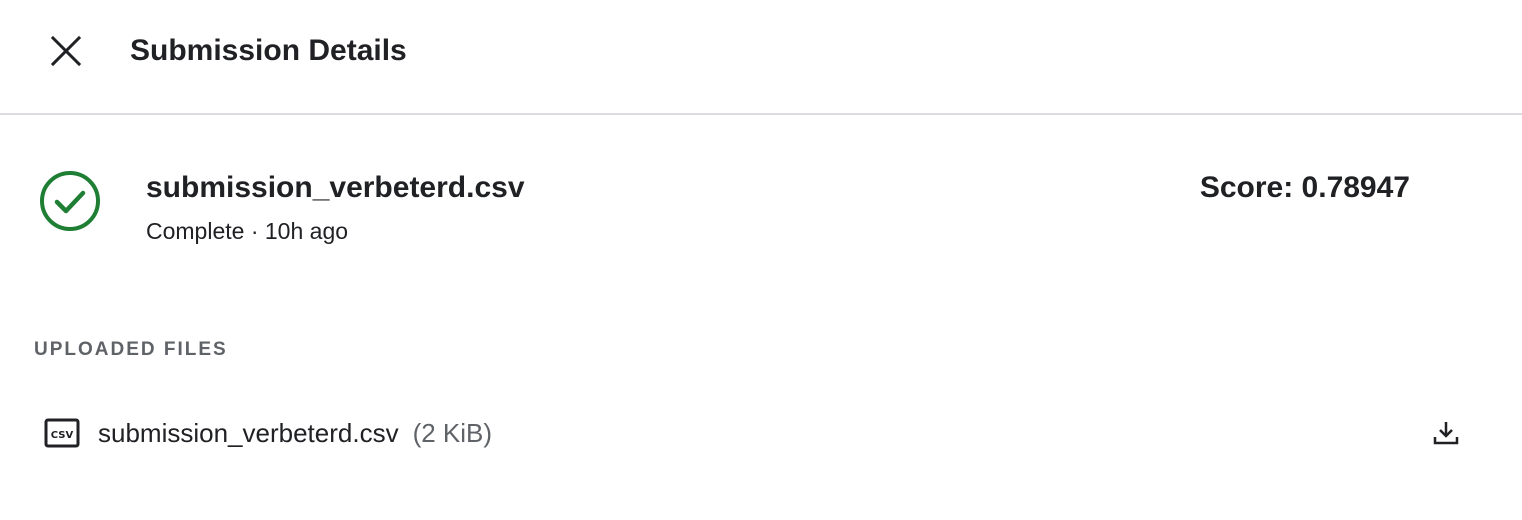 The image size is (1522, 520). I want to click on page-title: Submission Details, so click(268, 50).